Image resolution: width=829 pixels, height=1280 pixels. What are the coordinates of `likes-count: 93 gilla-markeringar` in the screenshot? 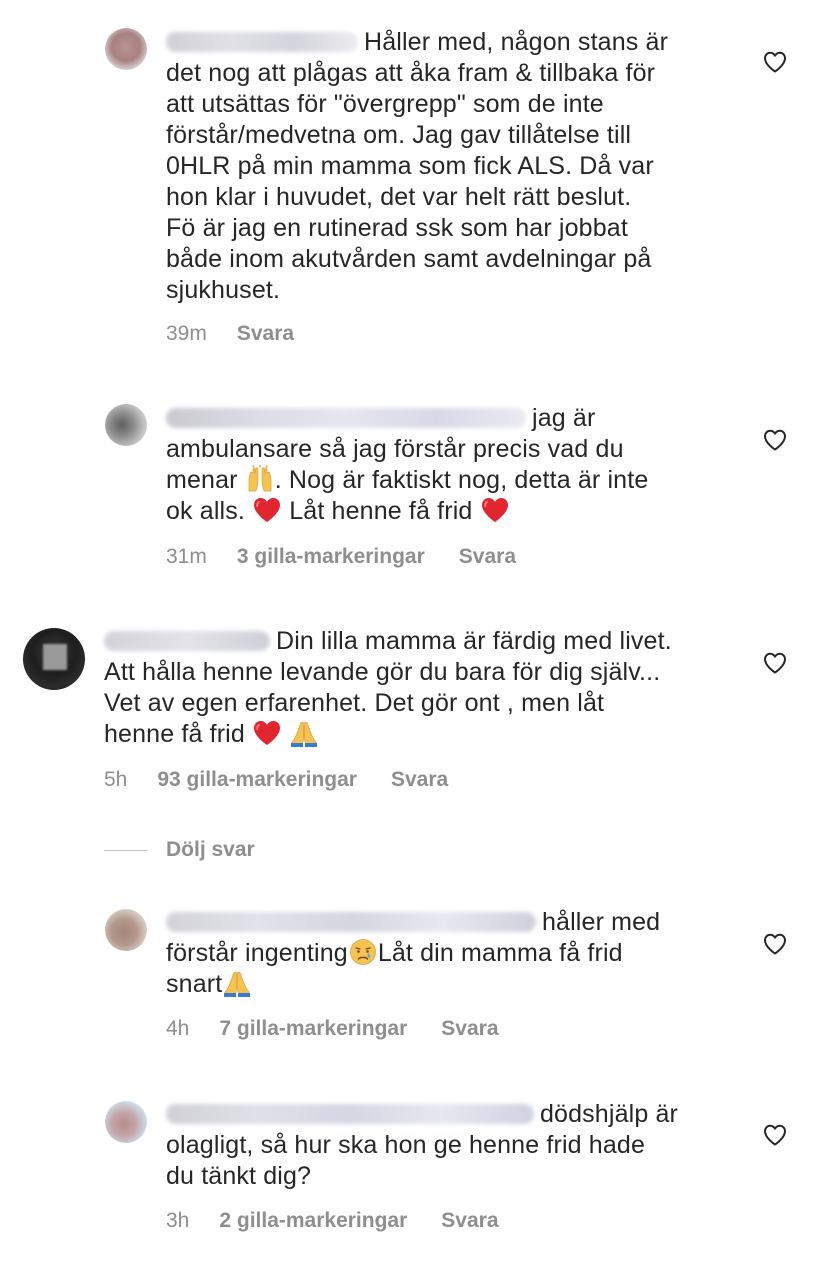 It's located at (257, 779).